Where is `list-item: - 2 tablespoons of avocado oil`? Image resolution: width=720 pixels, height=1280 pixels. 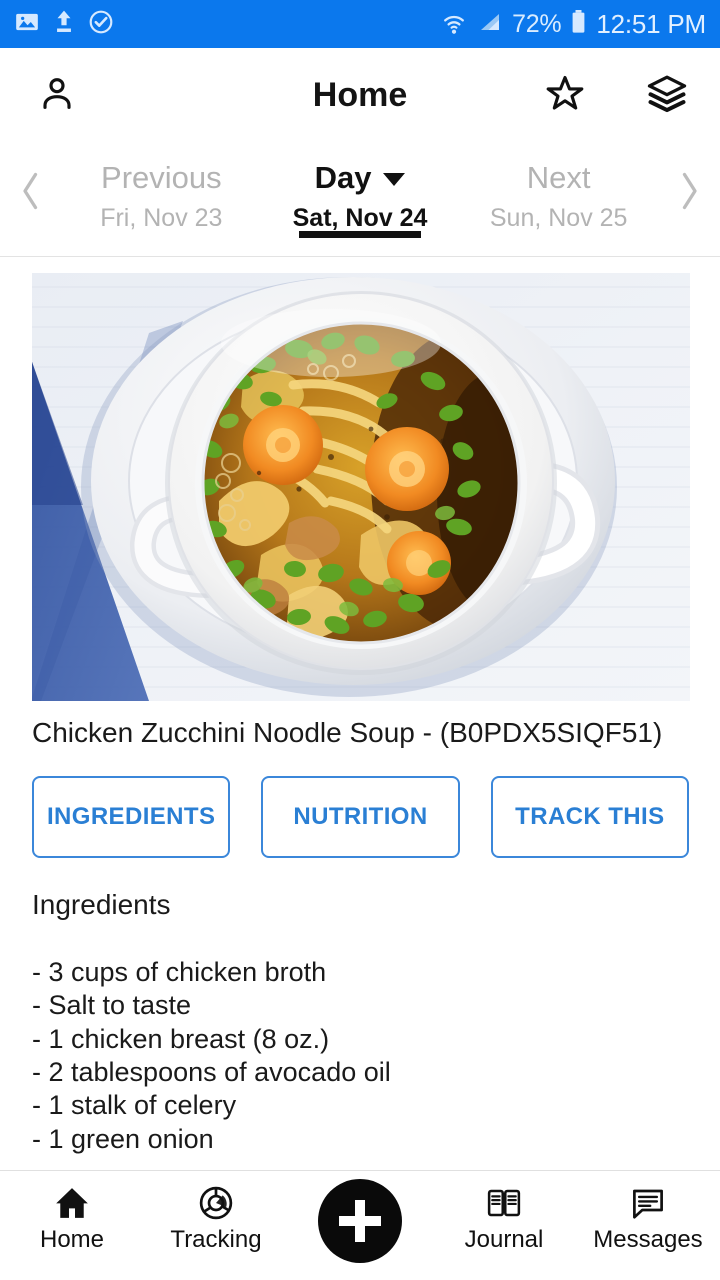
list-item: - 2 tablespoons of avocado oil is located at coordinates (211, 1072).